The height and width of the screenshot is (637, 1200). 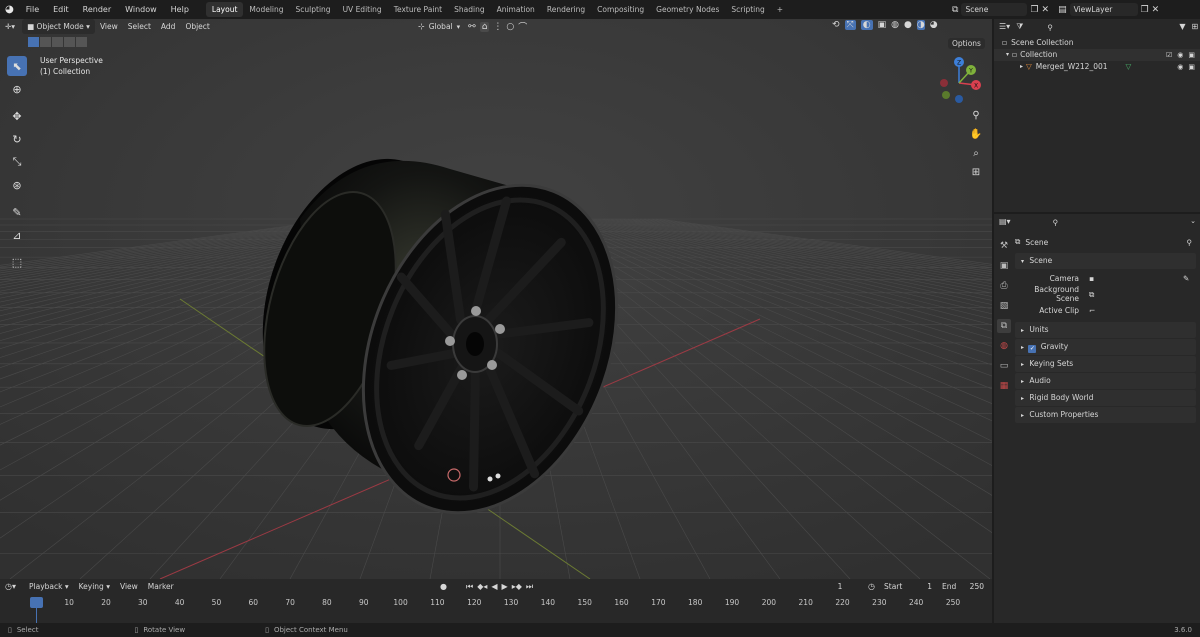 What do you see at coordinates (1105, 347) in the screenshot?
I see `panel-gravity: ▸ ✓ Gravity` at bounding box center [1105, 347].